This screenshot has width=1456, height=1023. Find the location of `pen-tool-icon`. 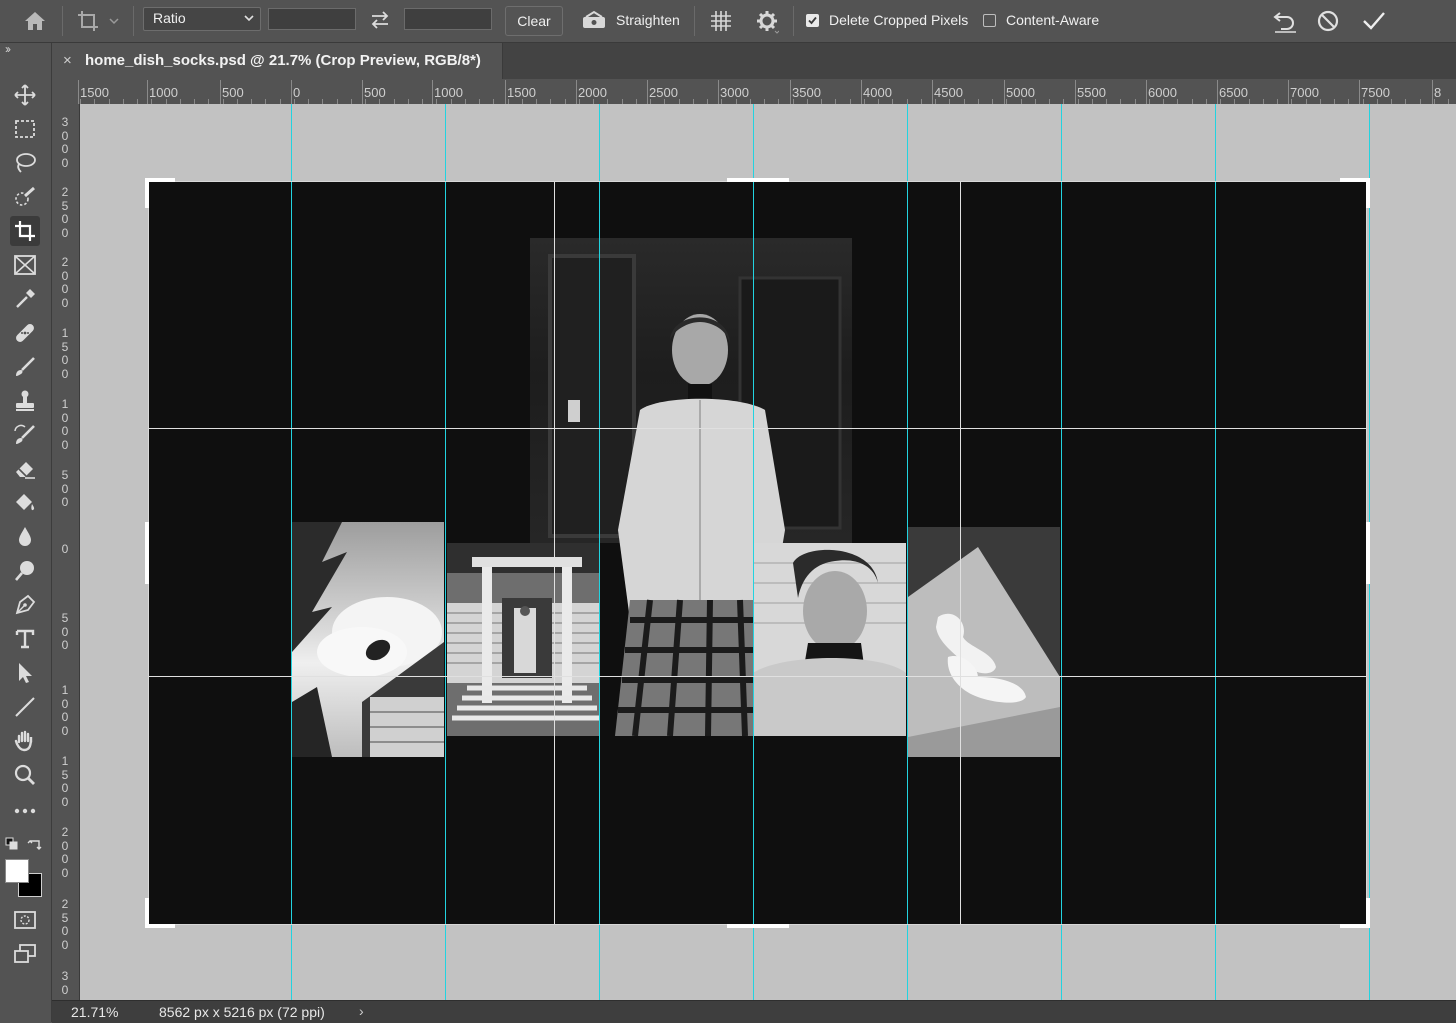

pen-tool-icon is located at coordinates (25, 605).